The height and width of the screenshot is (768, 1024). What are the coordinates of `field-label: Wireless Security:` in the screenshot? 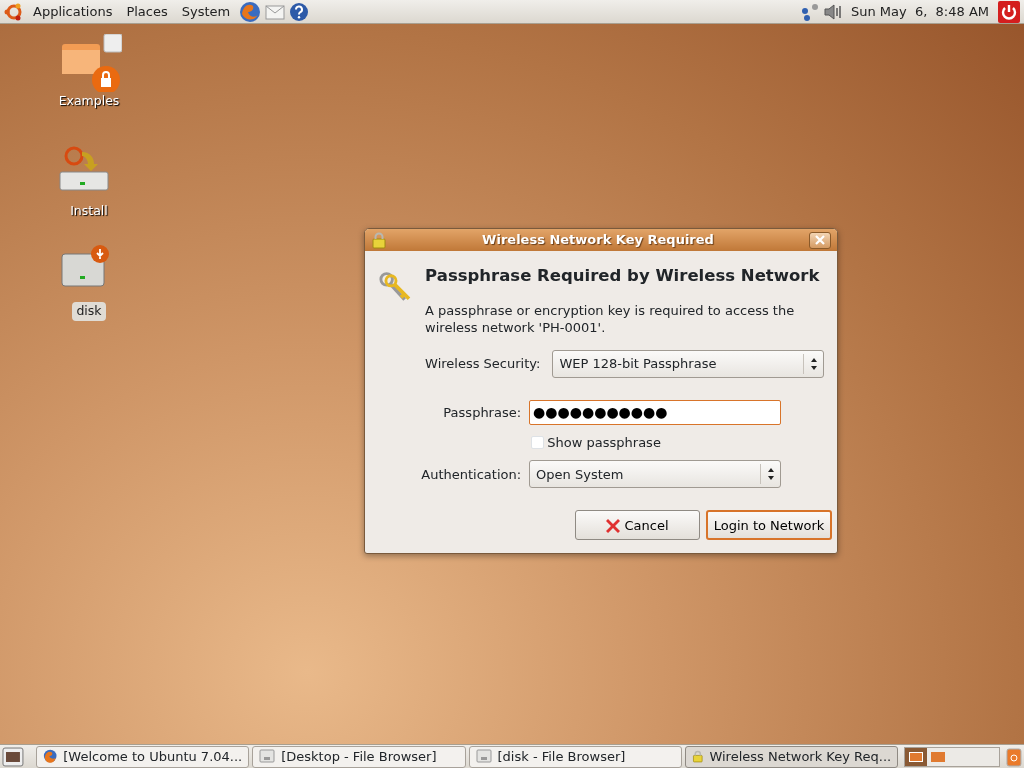 It's located at (483, 364).